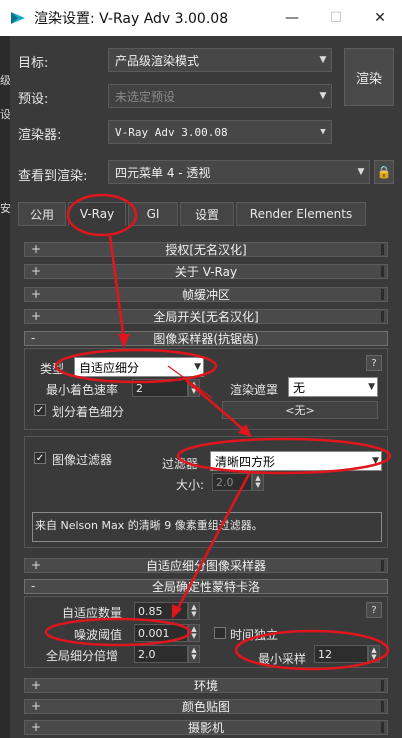 Image resolution: width=402 pixels, height=738 pixels. I want to click on tab-gi: GI, so click(153, 214).